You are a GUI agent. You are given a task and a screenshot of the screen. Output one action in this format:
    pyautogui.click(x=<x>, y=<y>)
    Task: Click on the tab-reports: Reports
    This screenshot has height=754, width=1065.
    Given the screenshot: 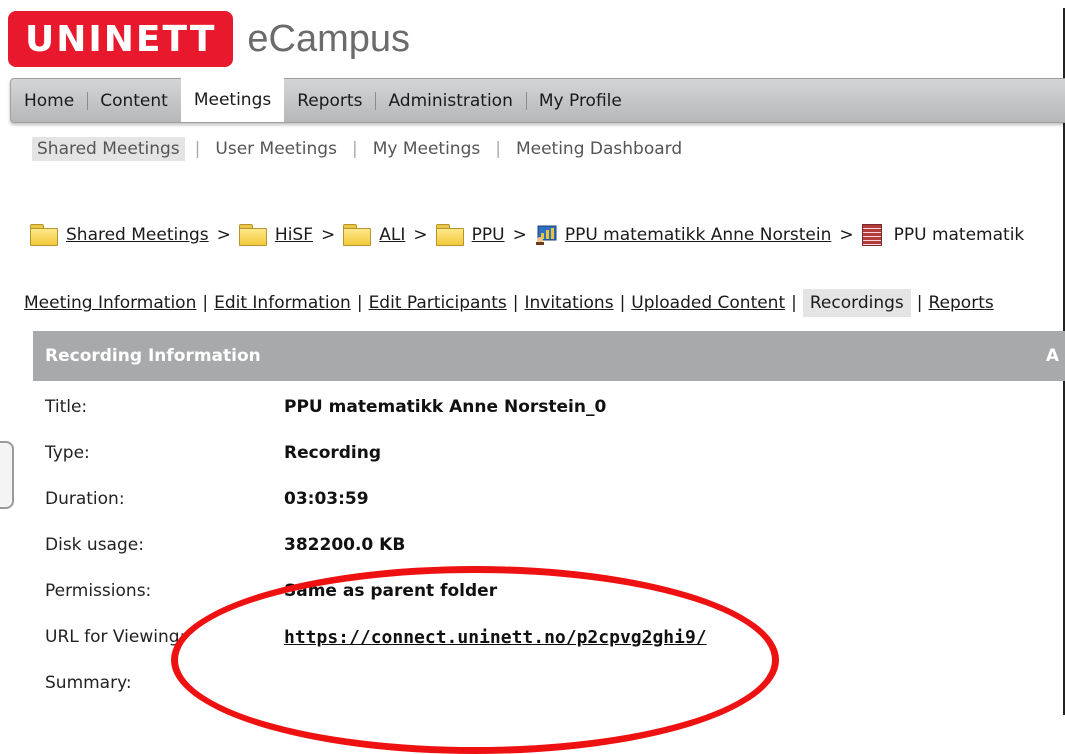 What is the action you would take?
    pyautogui.click(x=961, y=303)
    